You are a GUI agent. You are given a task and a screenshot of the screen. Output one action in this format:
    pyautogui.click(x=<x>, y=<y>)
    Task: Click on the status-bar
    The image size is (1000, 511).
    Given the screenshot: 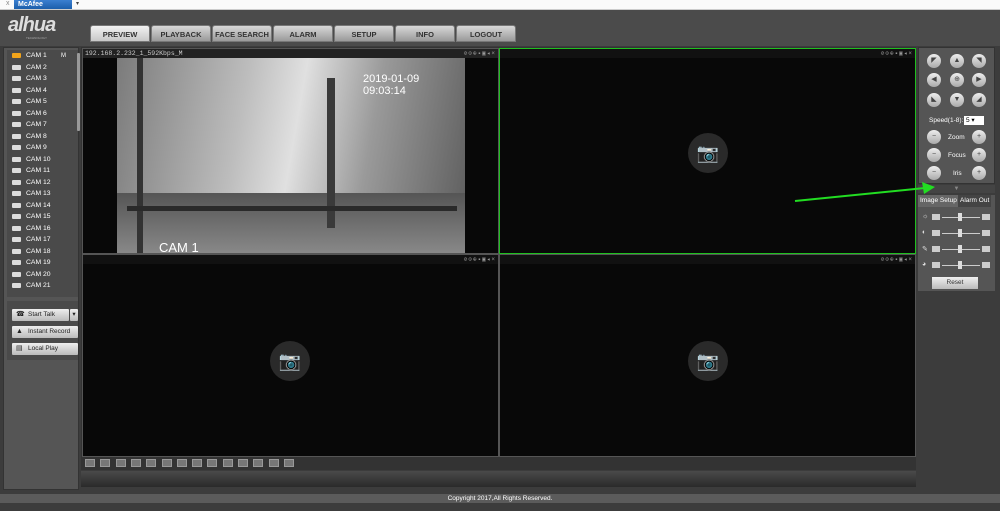 What is the action you would take?
    pyautogui.click(x=498, y=479)
    